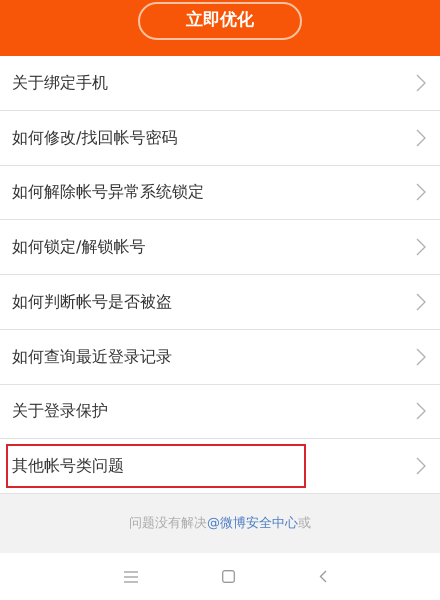 This screenshot has width=440, height=600. I want to click on help-list-item: 如何锁定/解锁帐号, so click(220, 247).